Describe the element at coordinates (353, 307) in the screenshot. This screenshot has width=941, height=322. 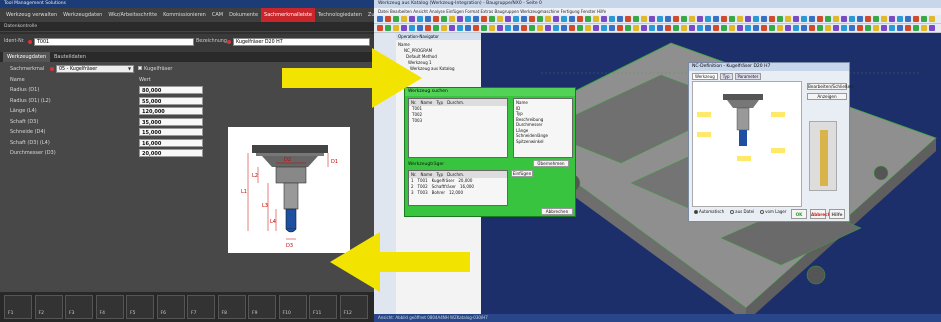
I see `fkey-f12: F12` at that location.